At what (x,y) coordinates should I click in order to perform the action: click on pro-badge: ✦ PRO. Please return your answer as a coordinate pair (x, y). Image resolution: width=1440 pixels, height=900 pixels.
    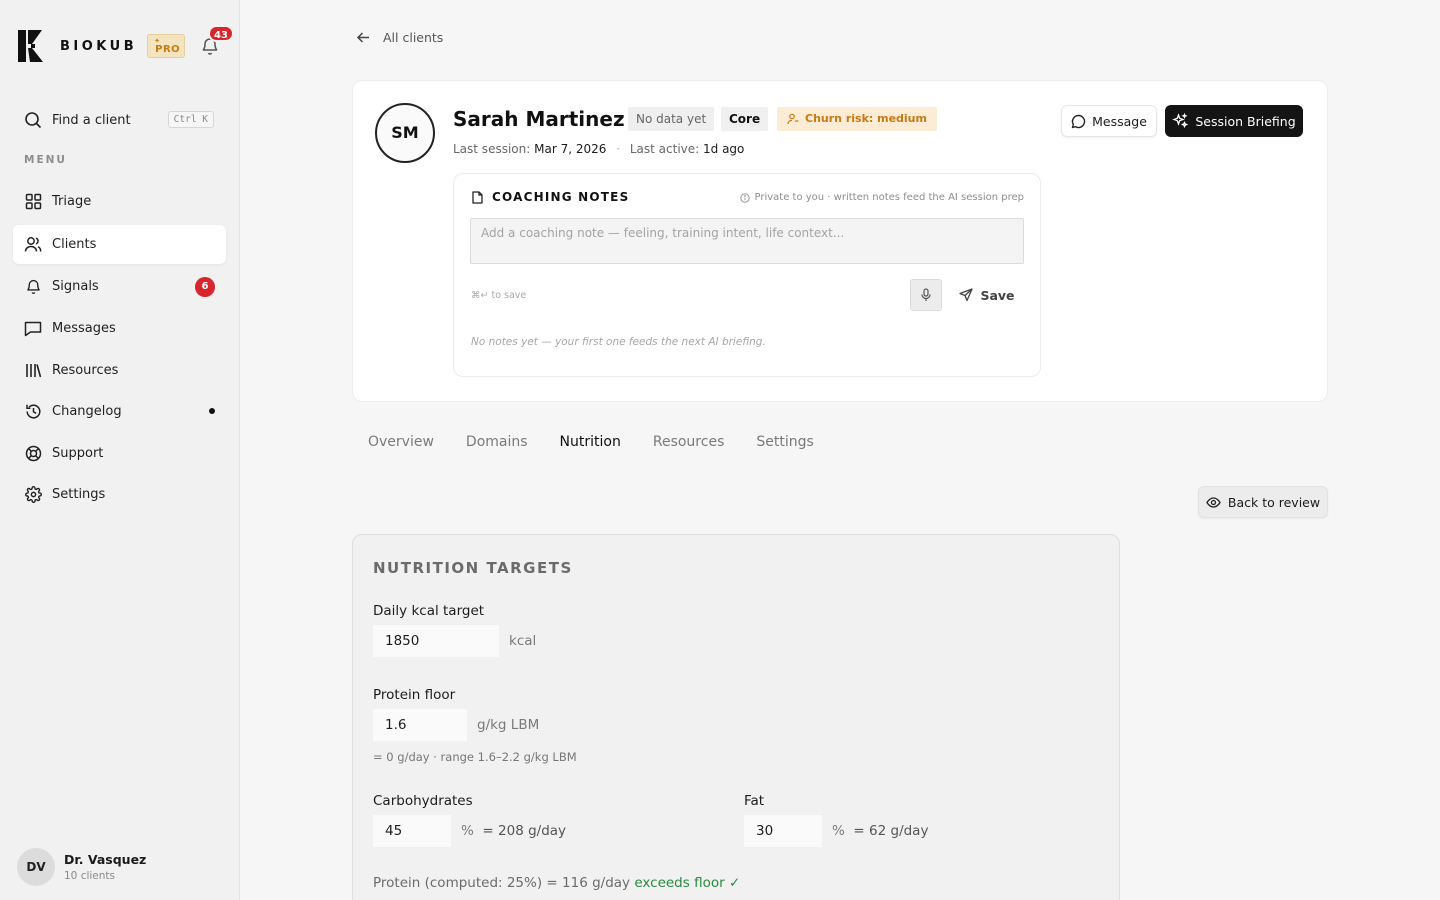
    Looking at the image, I should click on (166, 46).